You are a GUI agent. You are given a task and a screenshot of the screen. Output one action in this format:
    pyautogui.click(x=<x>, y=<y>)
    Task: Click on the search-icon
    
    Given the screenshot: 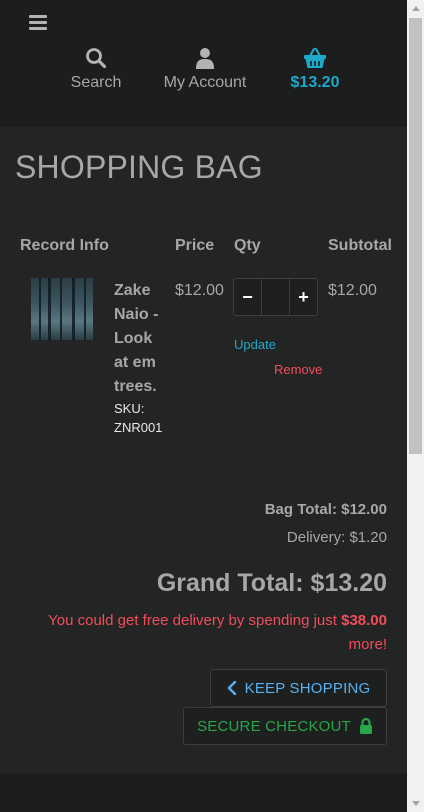 What is the action you would take?
    pyautogui.click(x=96, y=58)
    